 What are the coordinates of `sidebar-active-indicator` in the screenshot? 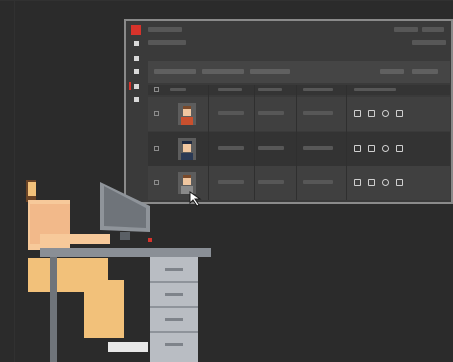 It's located at (130, 86).